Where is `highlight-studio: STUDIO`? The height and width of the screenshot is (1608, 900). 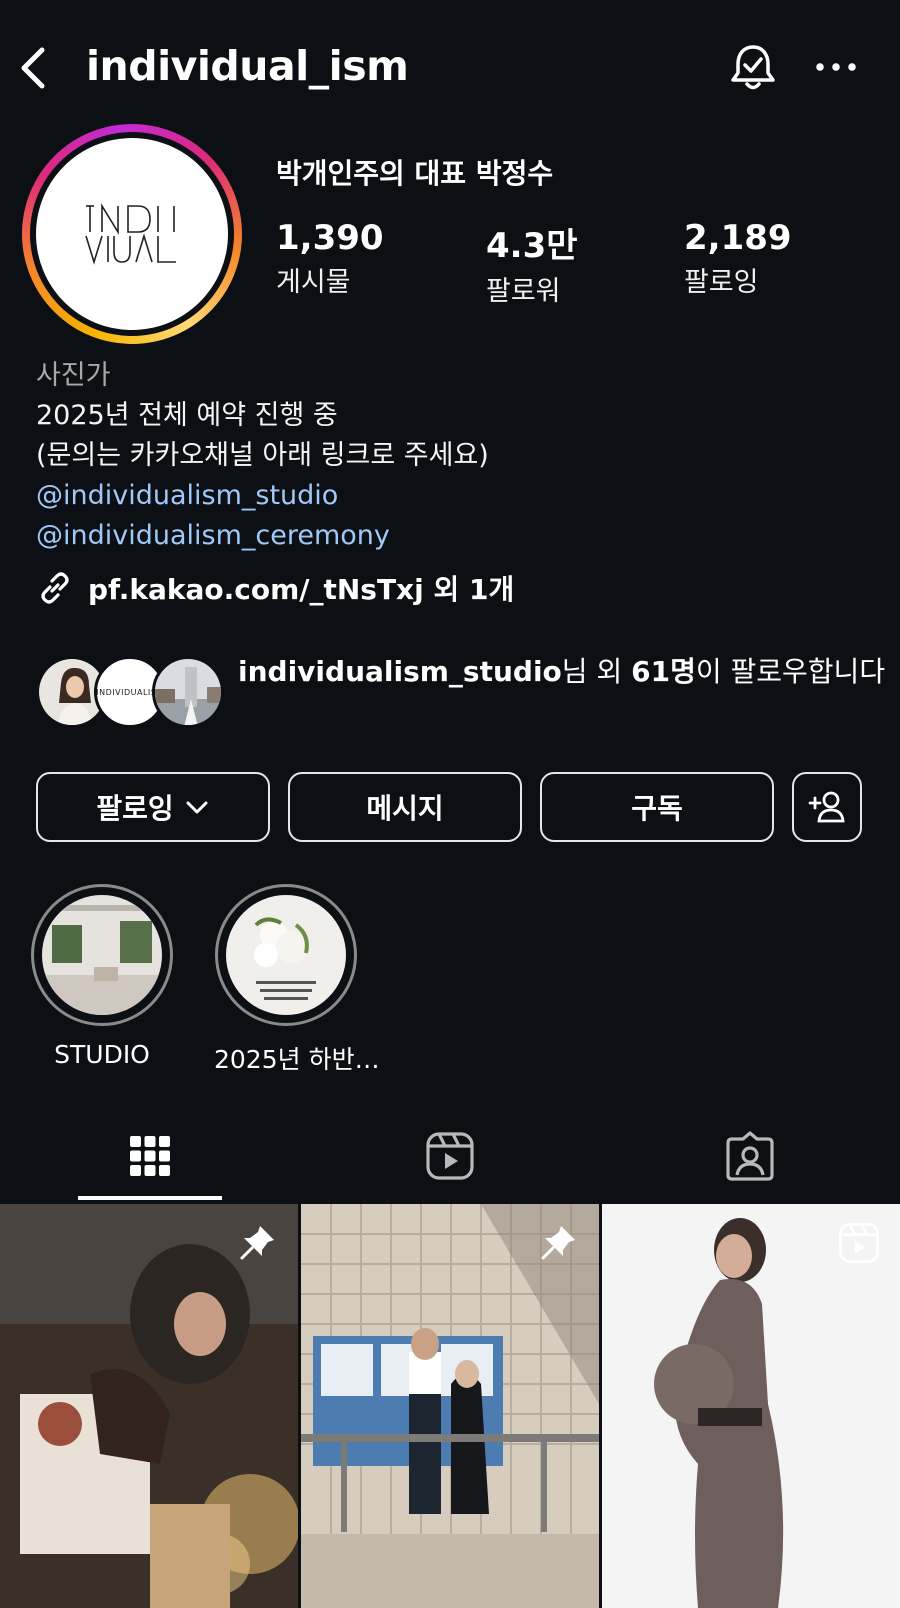 highlight-studio: STUDIO is located at coordinates (102, 976).